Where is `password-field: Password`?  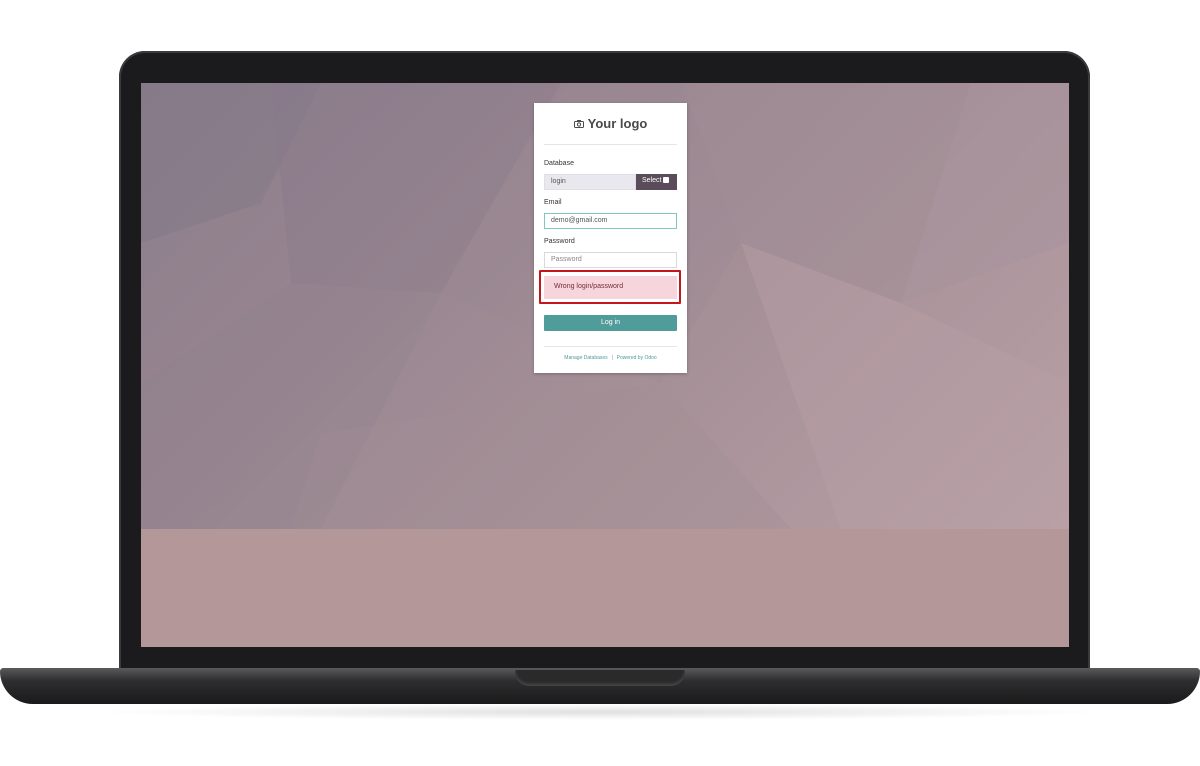 password-field: Password is located at coordinates (610, 260).